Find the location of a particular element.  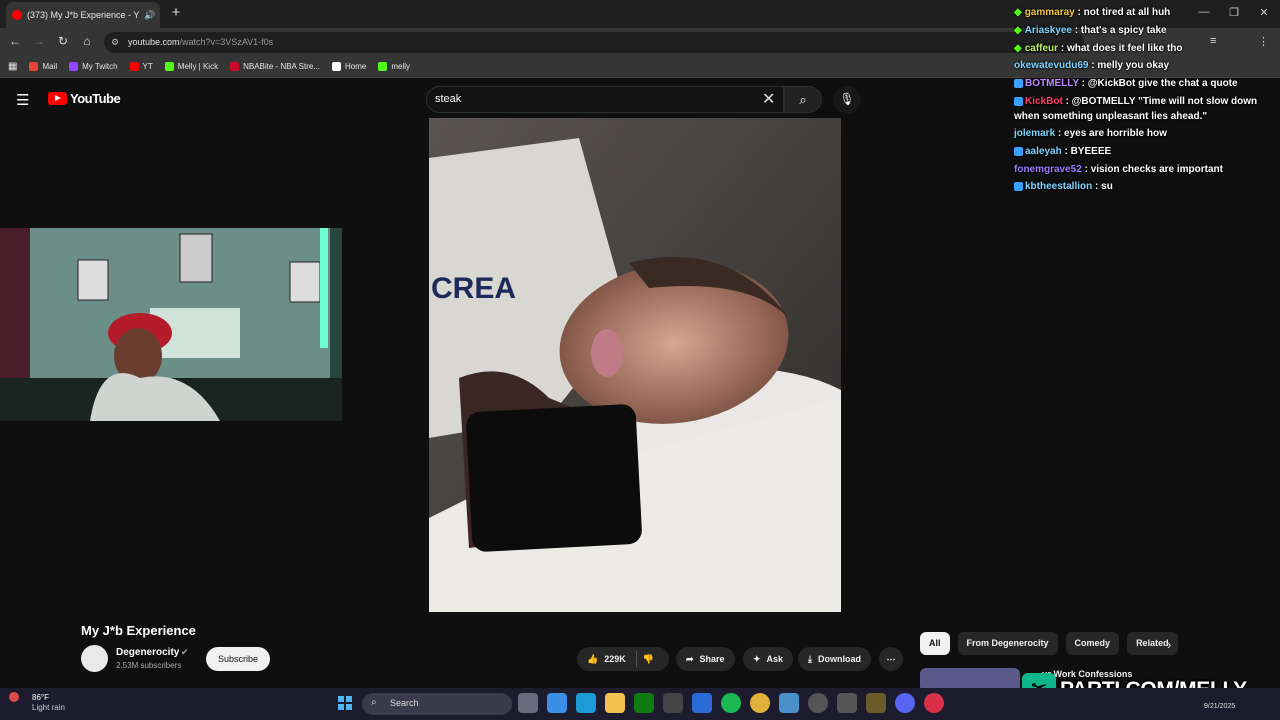

chat-message: kbtheestallion : su is located at coordinates (1147, 187).